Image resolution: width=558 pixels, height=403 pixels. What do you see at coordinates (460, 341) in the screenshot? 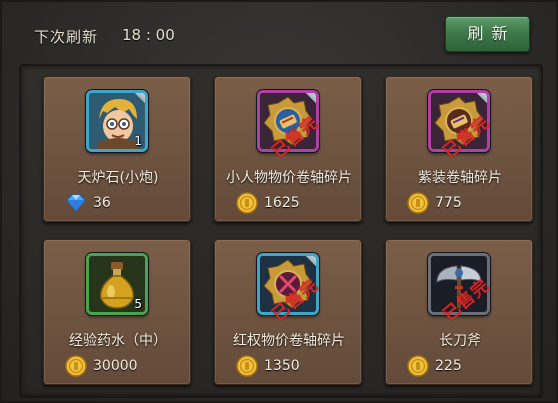
I see `item-name: 长刀斧` at bounding box center [460, 341].